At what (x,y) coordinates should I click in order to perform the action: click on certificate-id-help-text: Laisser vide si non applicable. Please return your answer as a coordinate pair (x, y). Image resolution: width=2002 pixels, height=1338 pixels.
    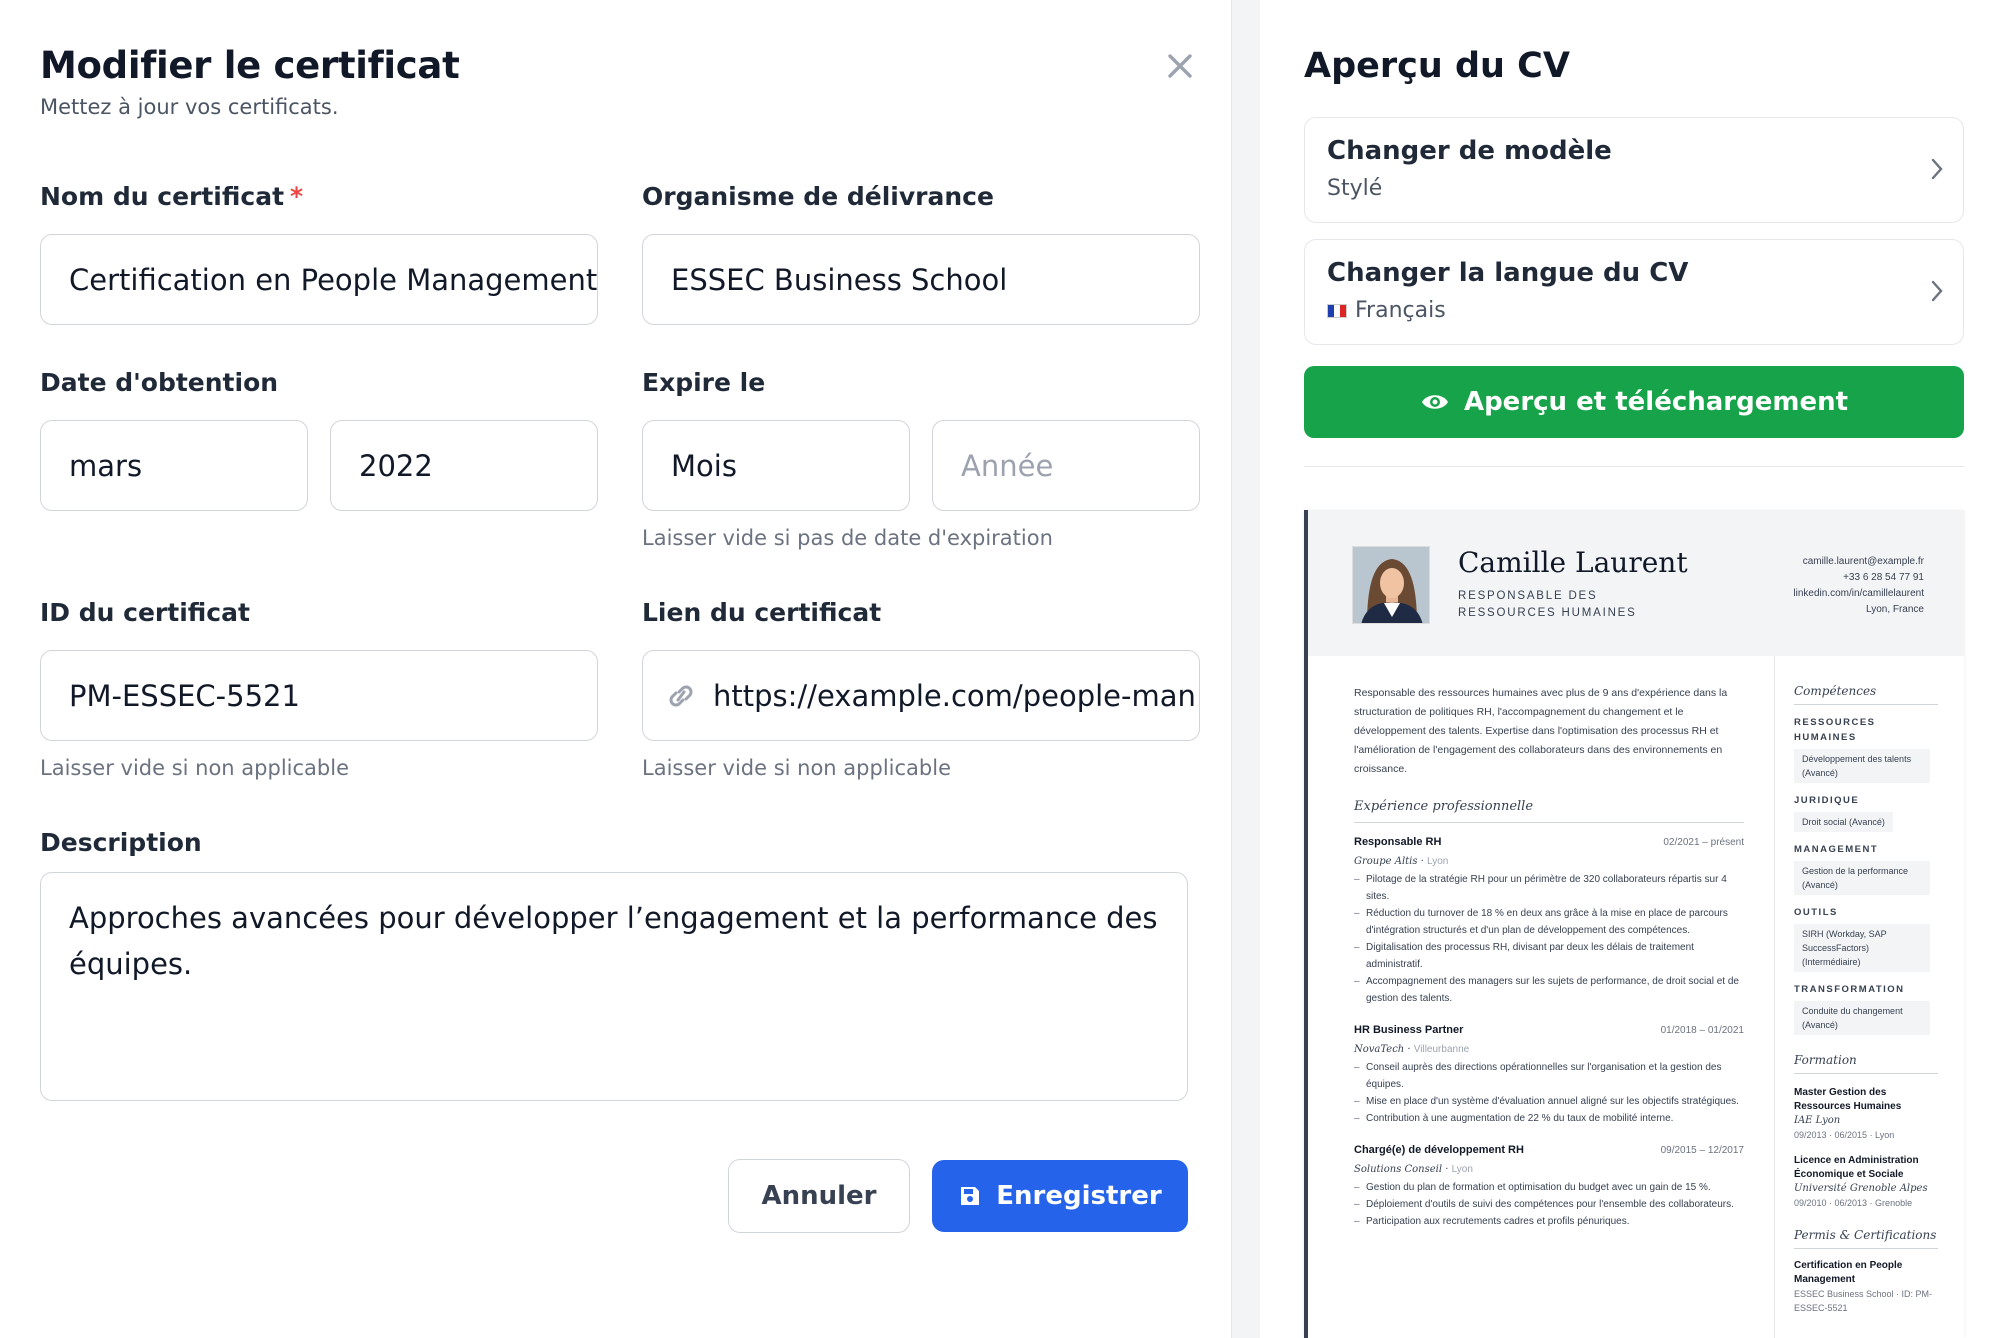
    Looking at the image, I should click on (194, 768).